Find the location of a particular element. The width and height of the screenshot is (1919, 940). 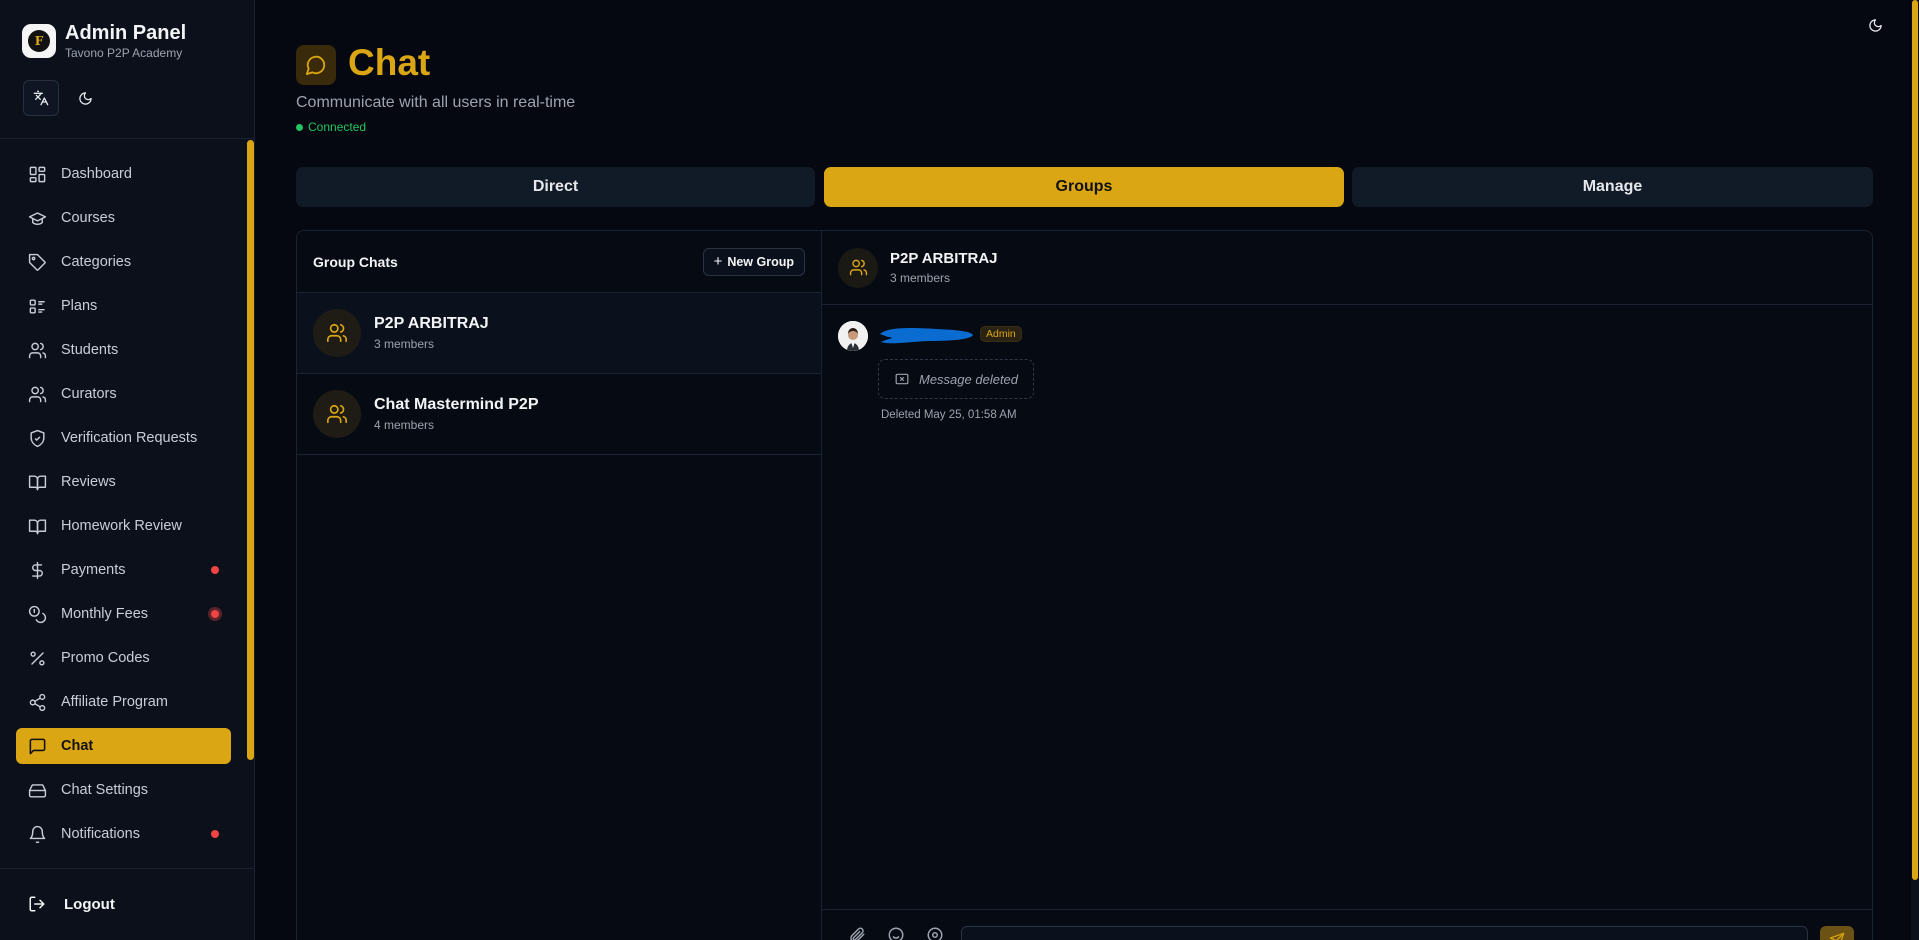

group-avatar is located at coordinates (337, 414).